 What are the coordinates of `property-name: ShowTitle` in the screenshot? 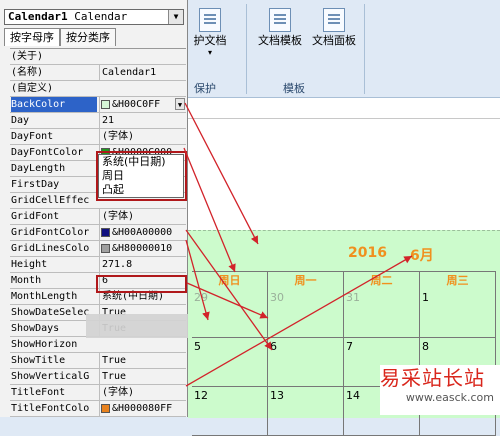 It's located at (38, 360).